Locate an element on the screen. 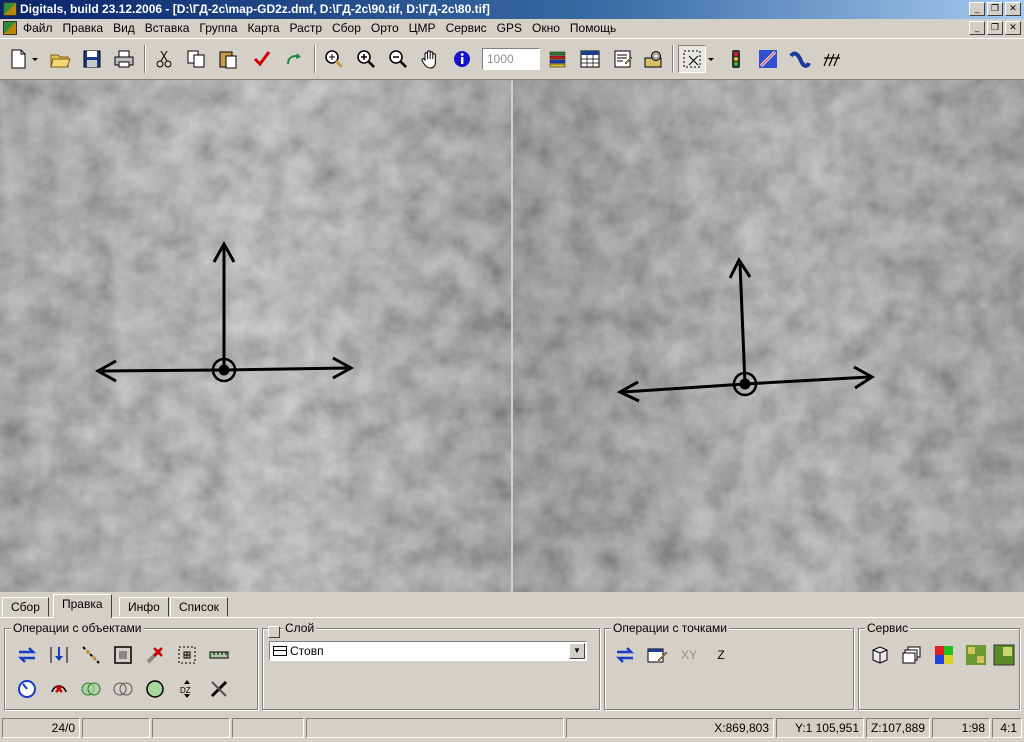 This screenshot has height=742, width=1024. undo-delete-icon is located at coordinates (59, 689).